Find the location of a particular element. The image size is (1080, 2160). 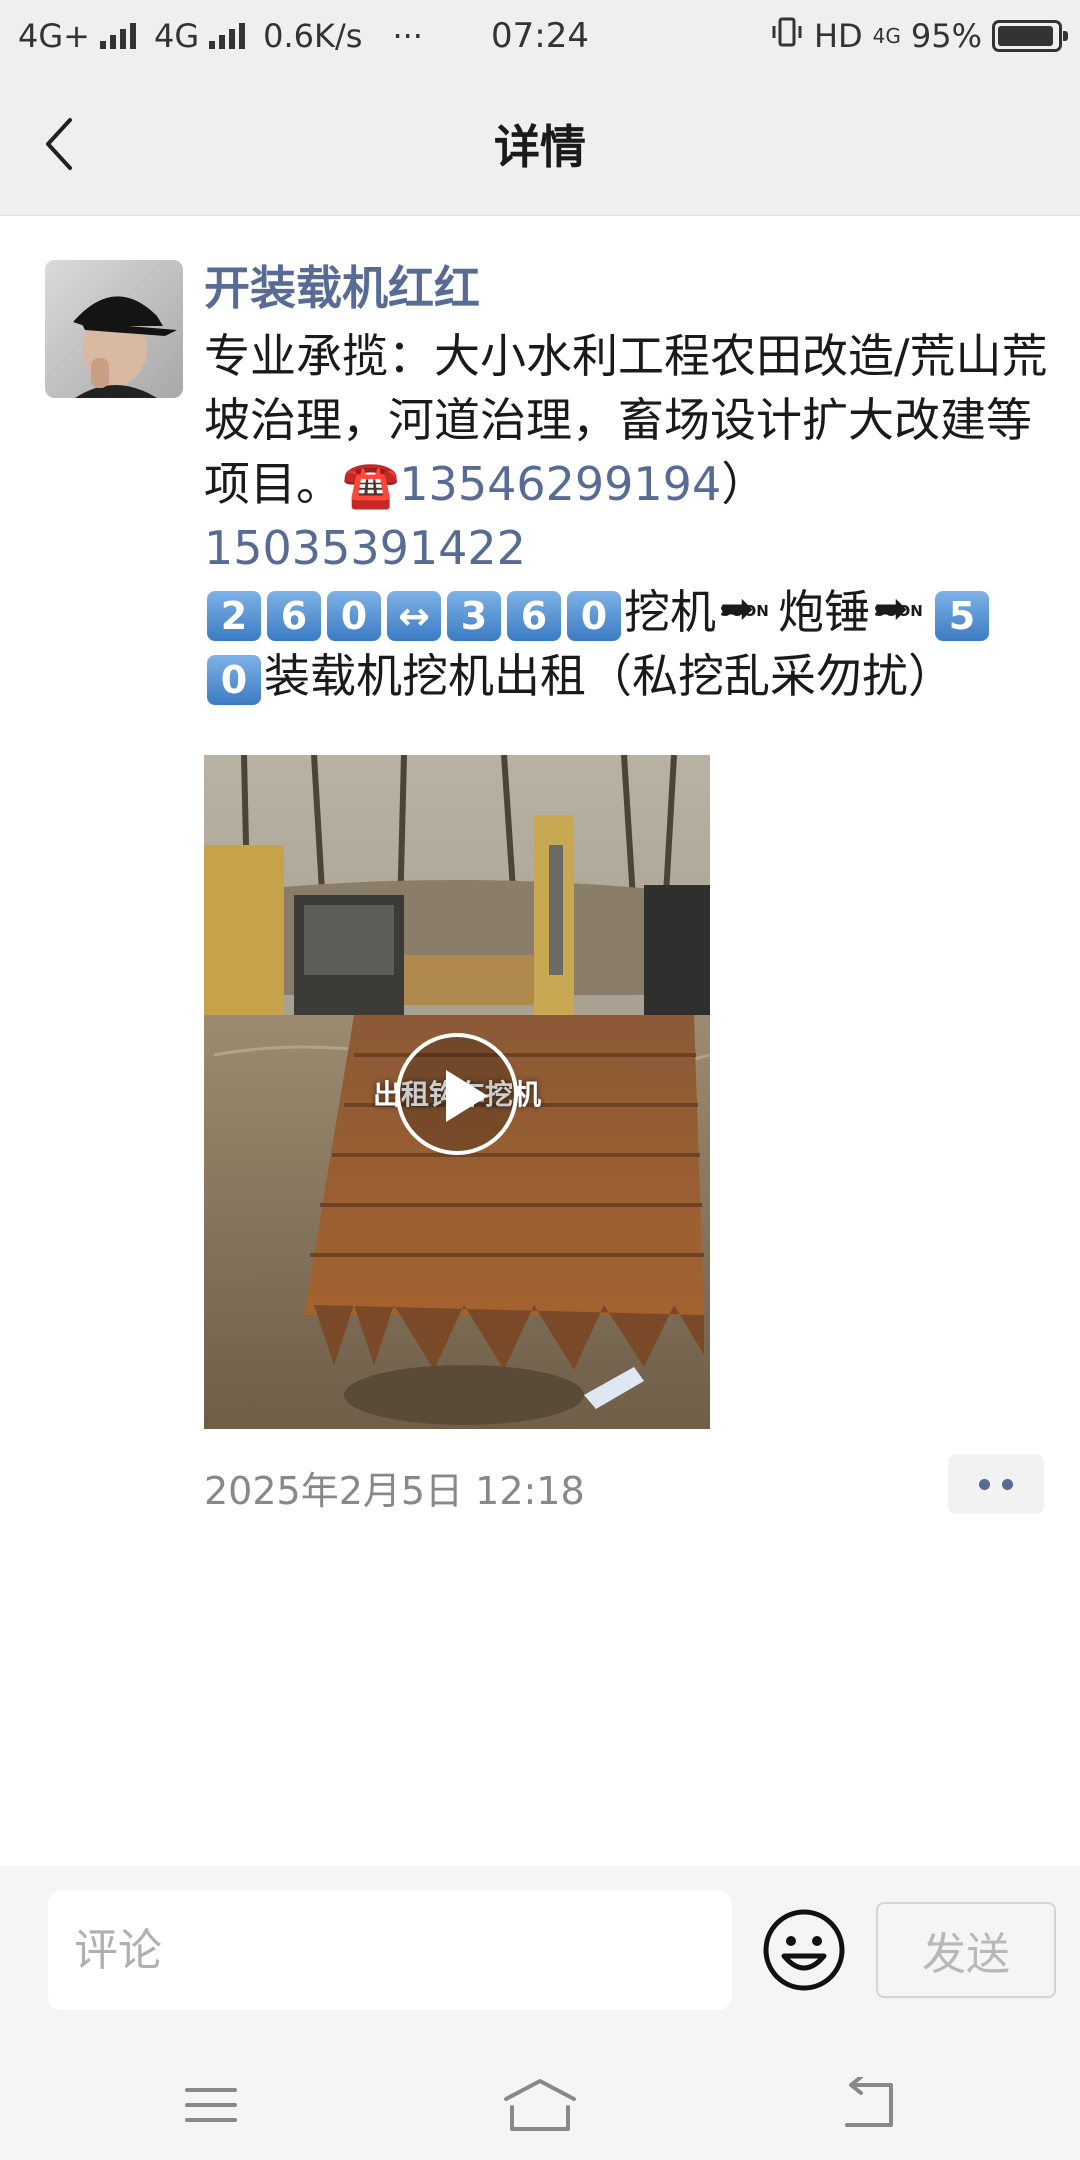

post-text-tail: 装载机挖机出租（私挖乱采勿扰） is located at coordinates (609, 676).